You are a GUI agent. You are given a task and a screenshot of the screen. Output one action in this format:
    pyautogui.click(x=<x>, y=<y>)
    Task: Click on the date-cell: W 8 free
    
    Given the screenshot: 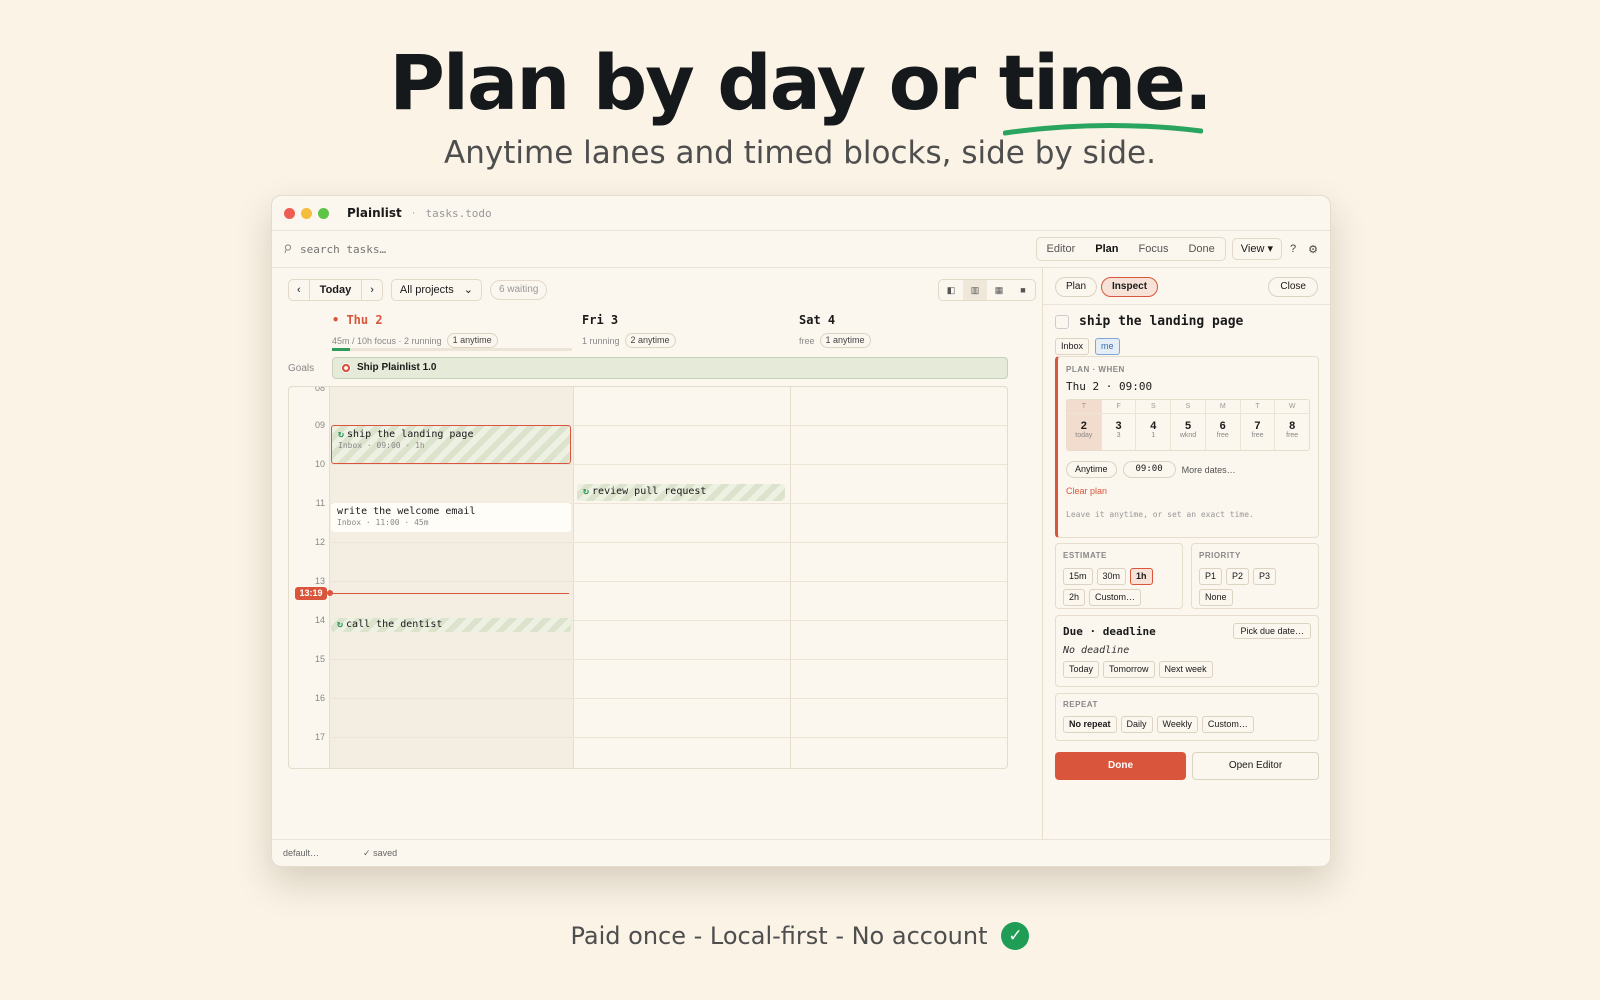 What is the action you would take?
    pyautogui.click(x=1292, y=425)
    